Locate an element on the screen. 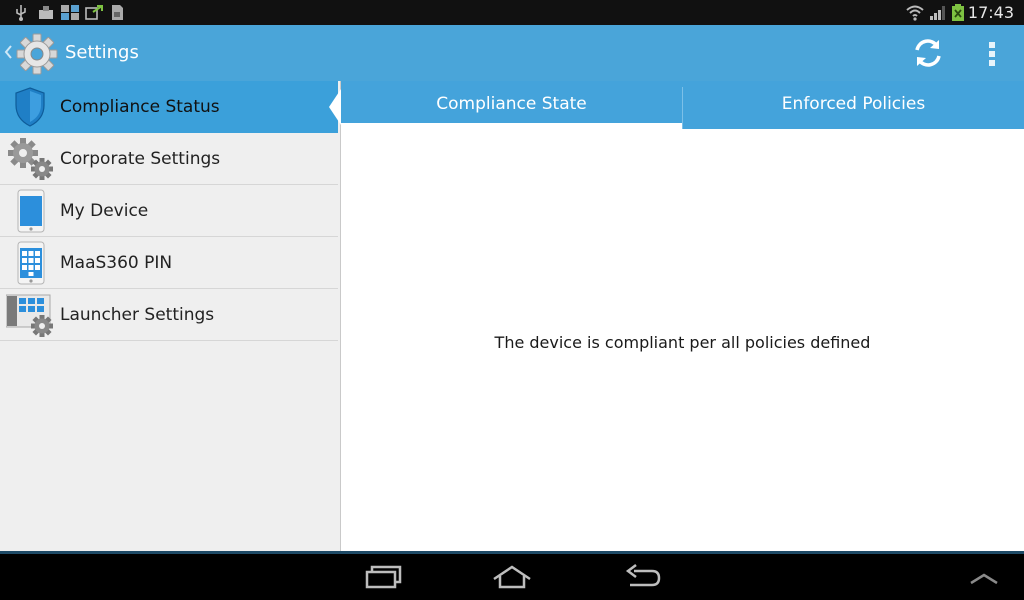 Image resolution: width=1024 pixels, height=600 pixels. tab-label: Compliance State is located at coordinates (511, 104).